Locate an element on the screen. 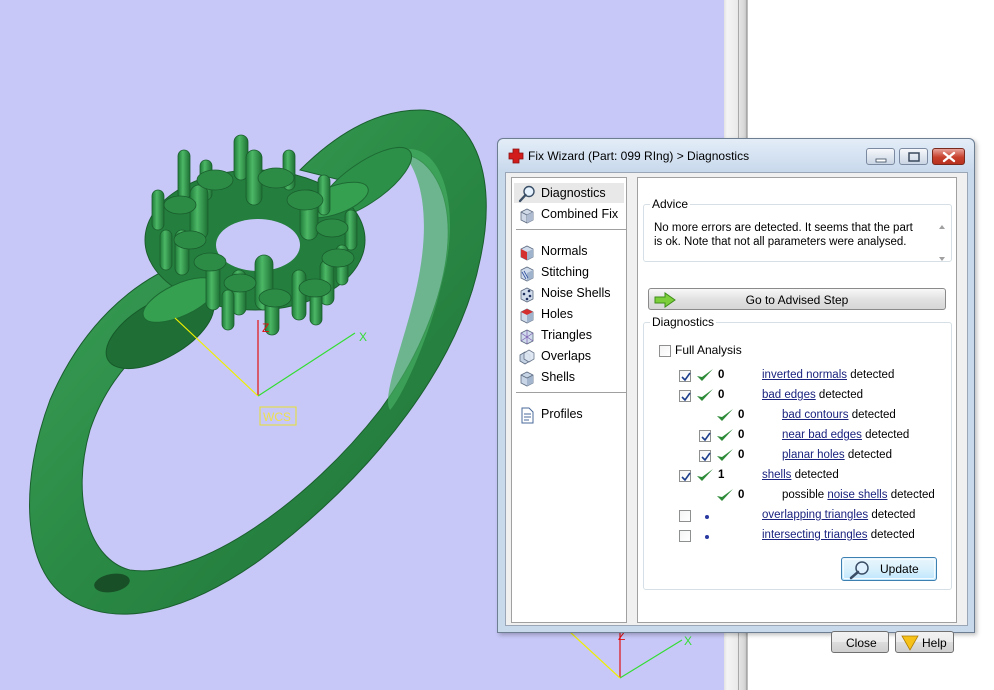 The width and height of the screenshot is (994, 690). go-to-advised-step-button: Go to Advised Step is located at coordinates (797, 299).